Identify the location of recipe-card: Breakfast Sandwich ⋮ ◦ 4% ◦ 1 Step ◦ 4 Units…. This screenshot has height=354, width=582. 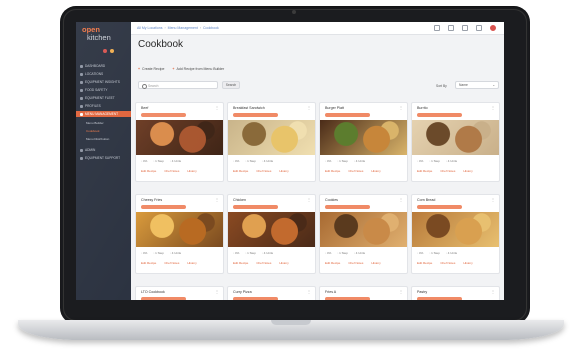
(271, 142).